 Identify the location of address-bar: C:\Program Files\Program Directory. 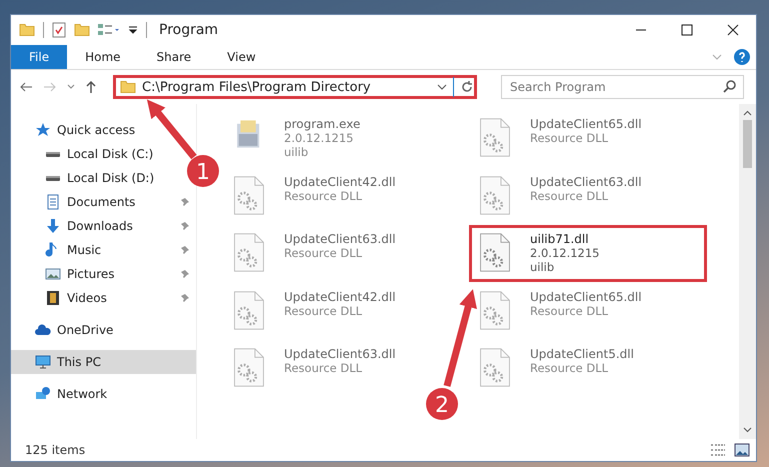
(295, 87).